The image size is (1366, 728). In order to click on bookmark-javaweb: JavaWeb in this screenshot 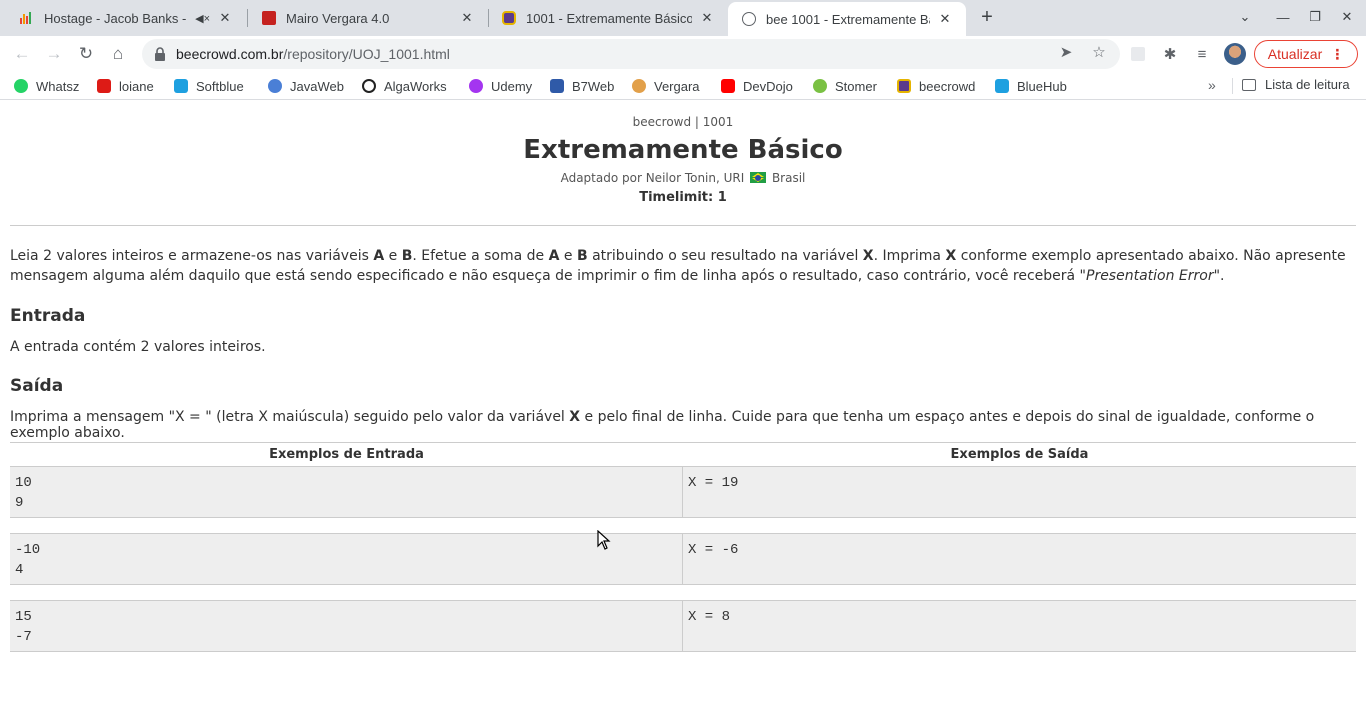, I will do `click(306, 86)`.